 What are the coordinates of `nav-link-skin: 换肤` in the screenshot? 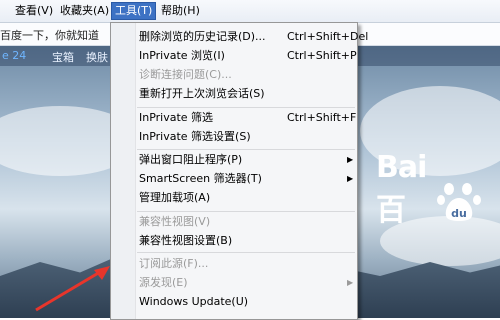 It's located at (97, 57).